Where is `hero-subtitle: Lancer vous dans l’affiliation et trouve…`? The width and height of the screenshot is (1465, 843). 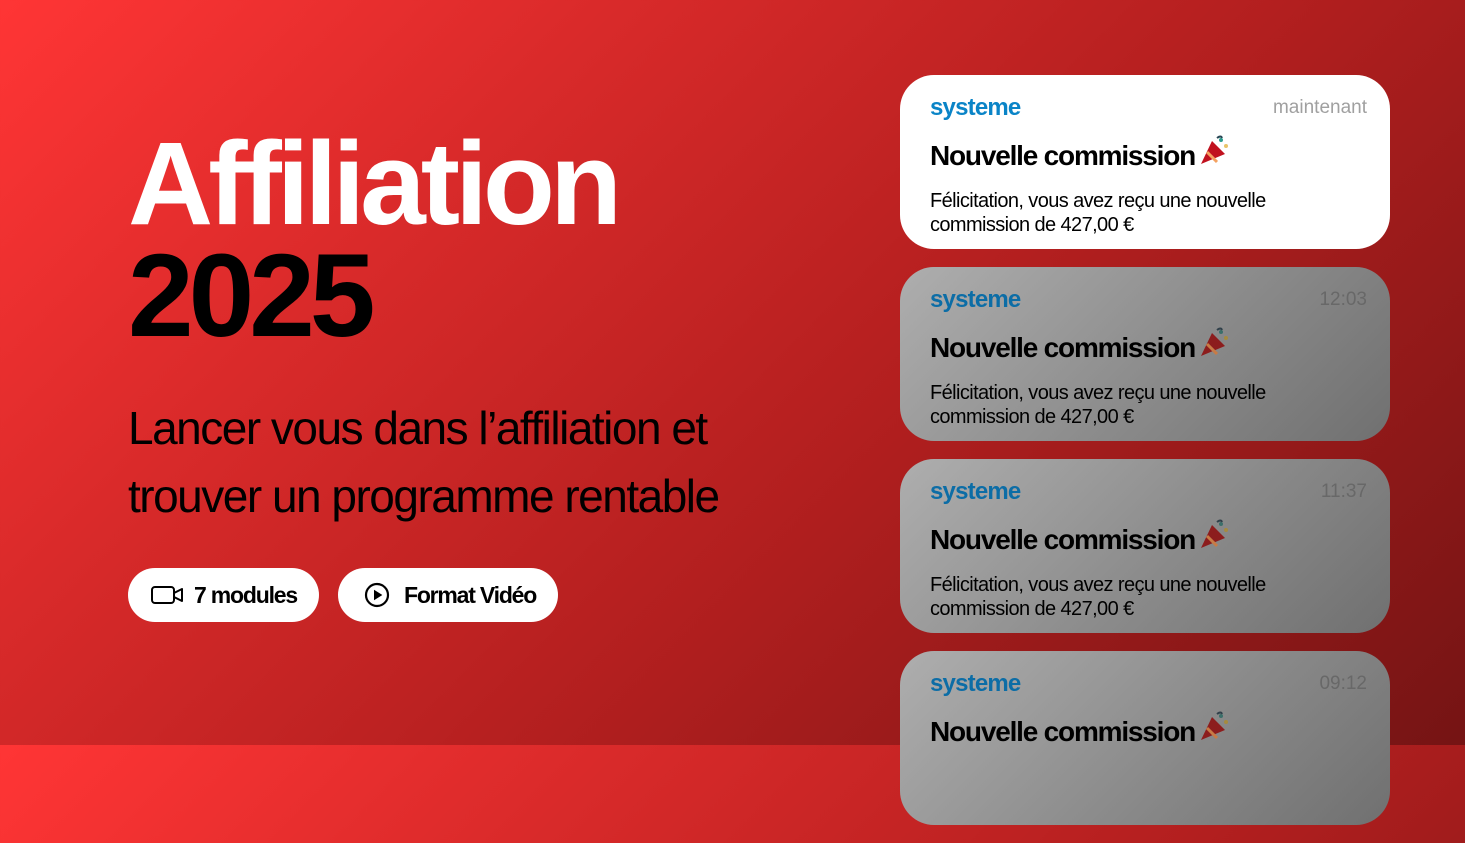
hero-subtitle: Lancer vous dans l’affiliation et trouve… is located at coordinates (424, 462).